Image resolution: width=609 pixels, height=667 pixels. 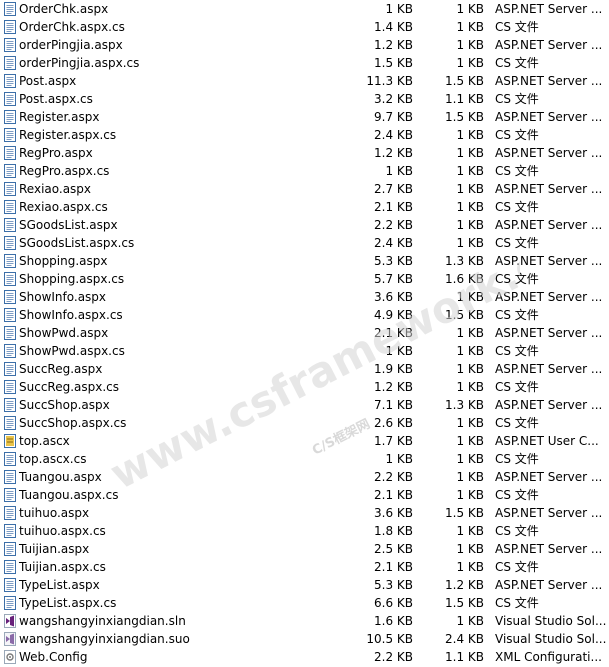 What do you see at coordinates (59, 585) in the screenshot?
I see `file-name: TypeList.aspx` at bounding box center [59, 585].